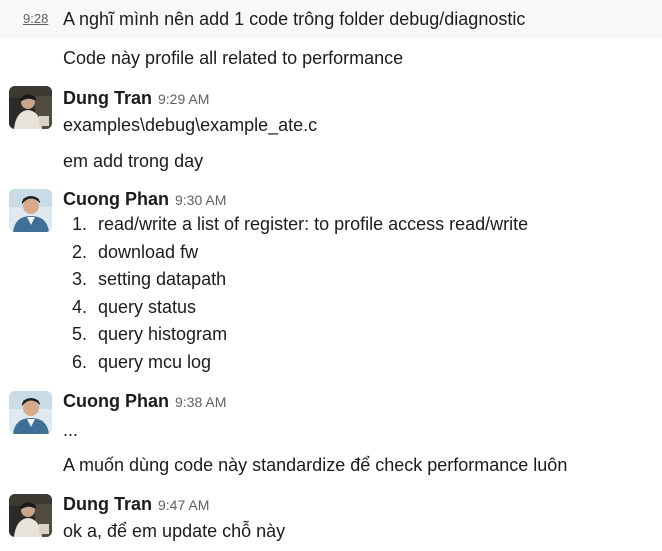 This screenshot has height=551, width=662. What do you see at coordinates (200, 200) in the screenshot?
I see `message-timestamp: 9:30 AM` at bounding box center [200, 200].